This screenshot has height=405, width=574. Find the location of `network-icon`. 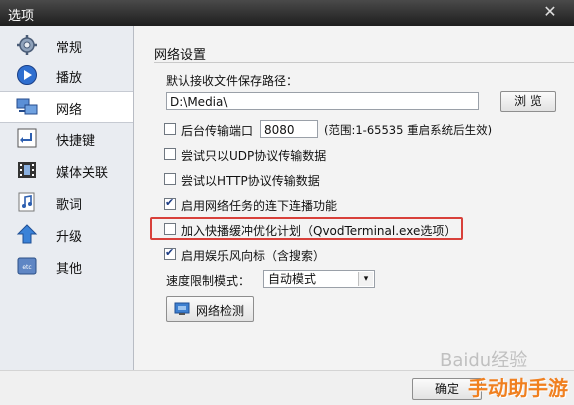

network-icon is located at coordinates (27, 106).